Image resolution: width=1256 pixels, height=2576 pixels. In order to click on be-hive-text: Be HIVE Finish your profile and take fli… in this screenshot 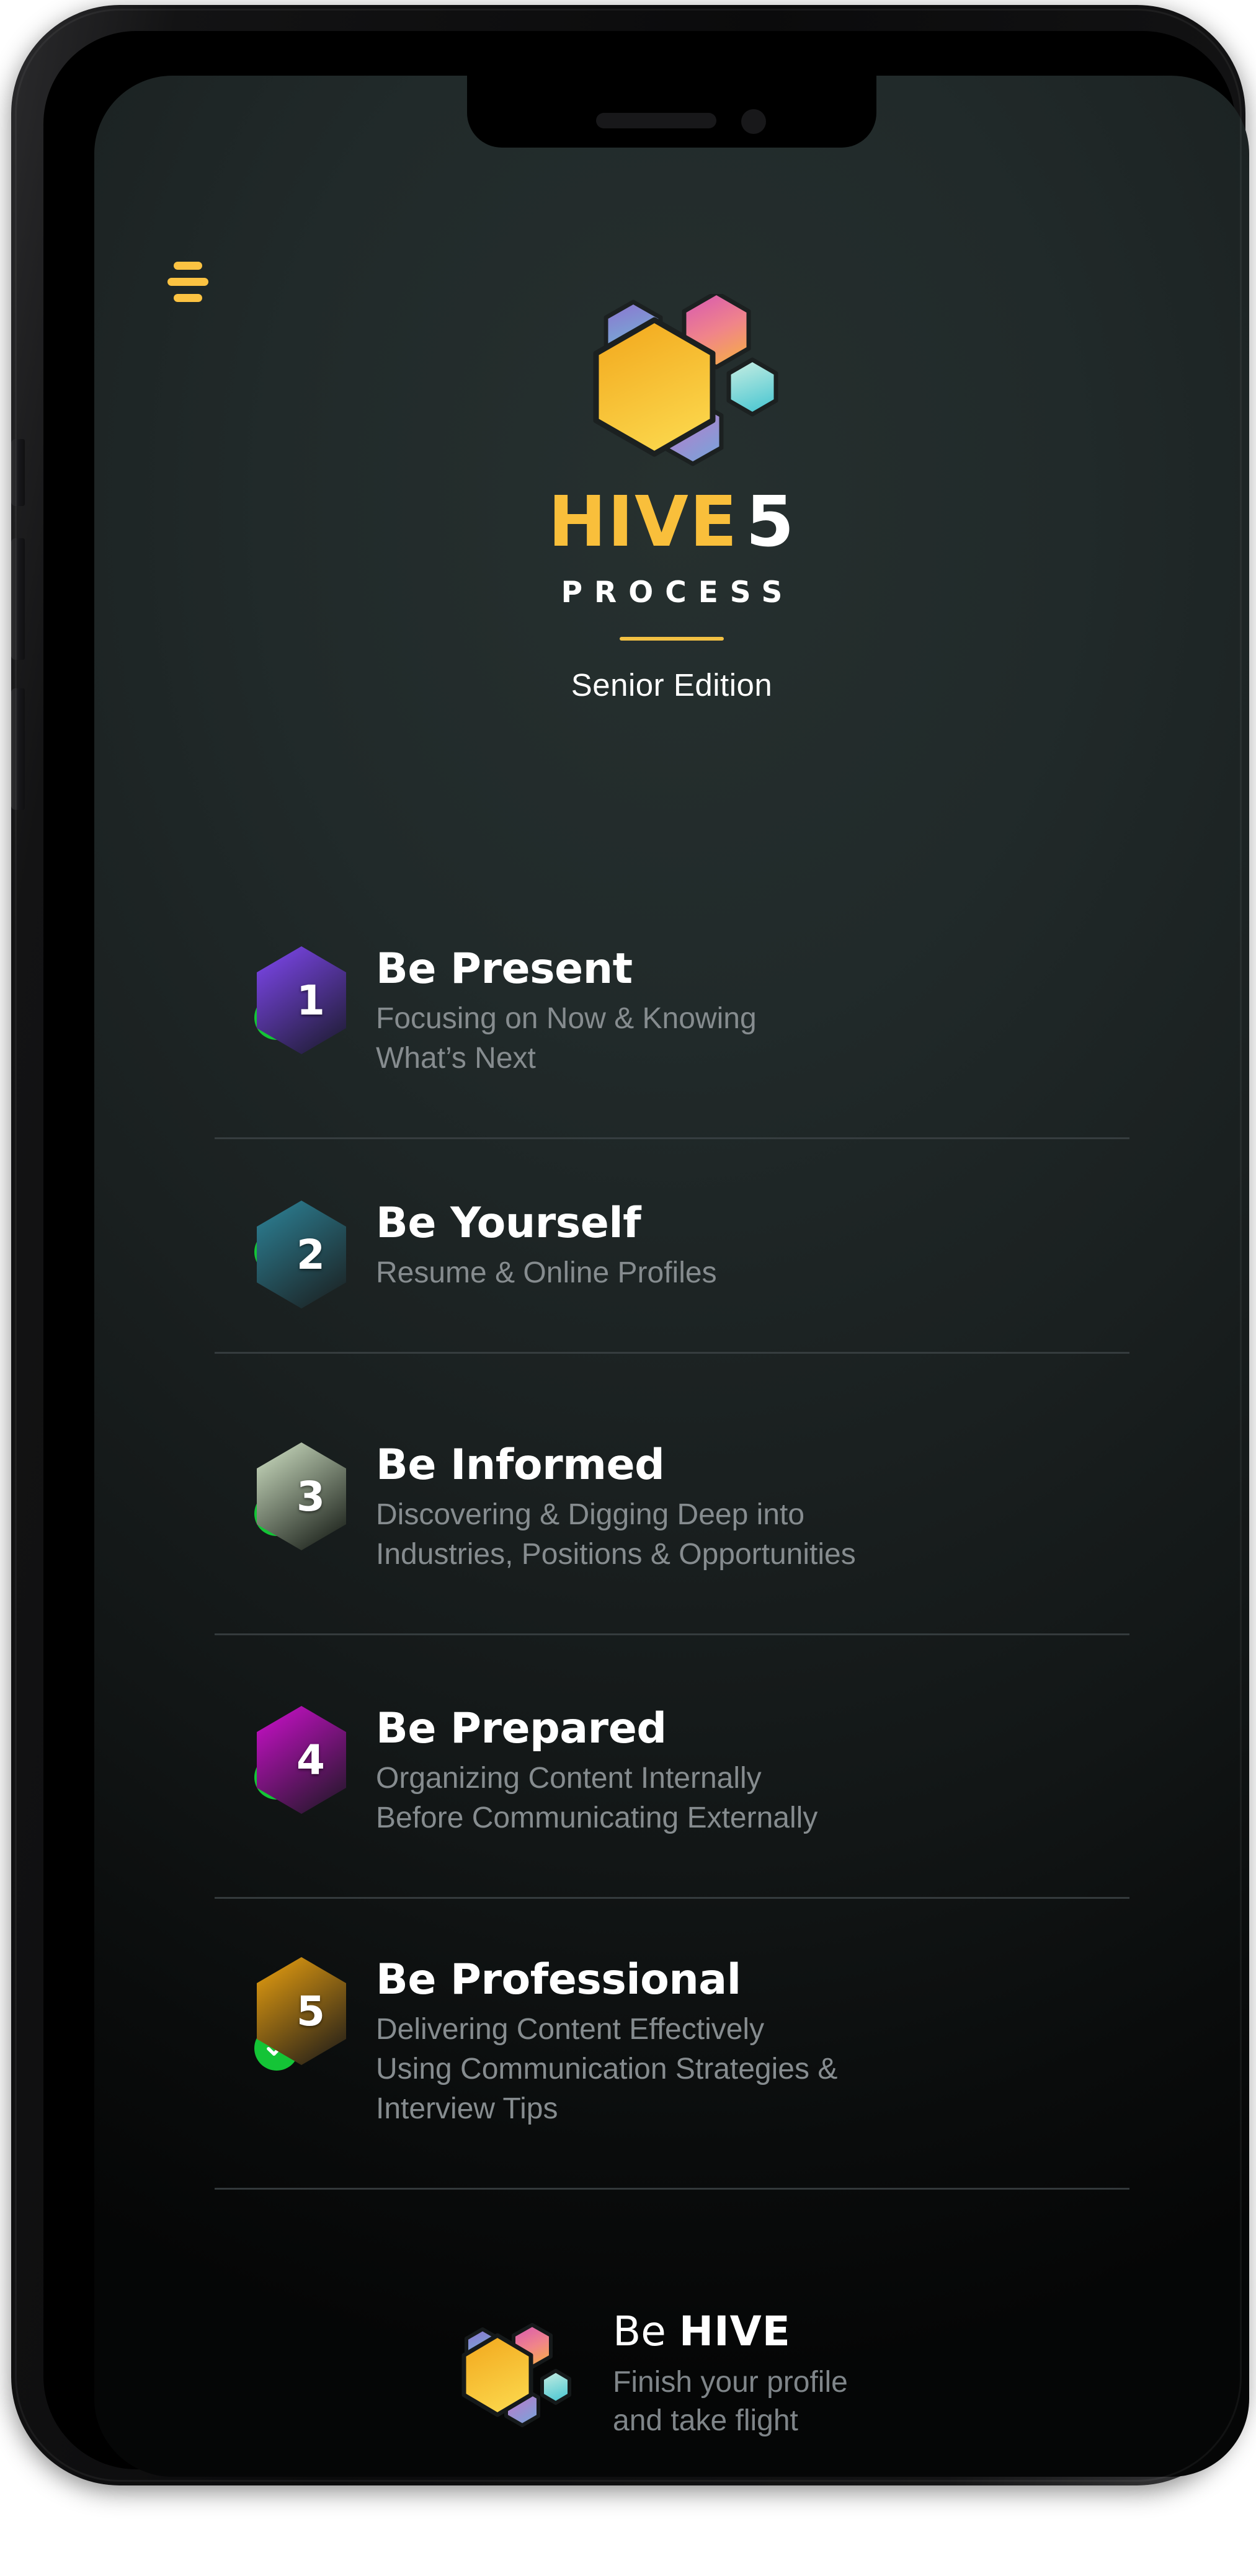, I will do `click(730, 2368)`.